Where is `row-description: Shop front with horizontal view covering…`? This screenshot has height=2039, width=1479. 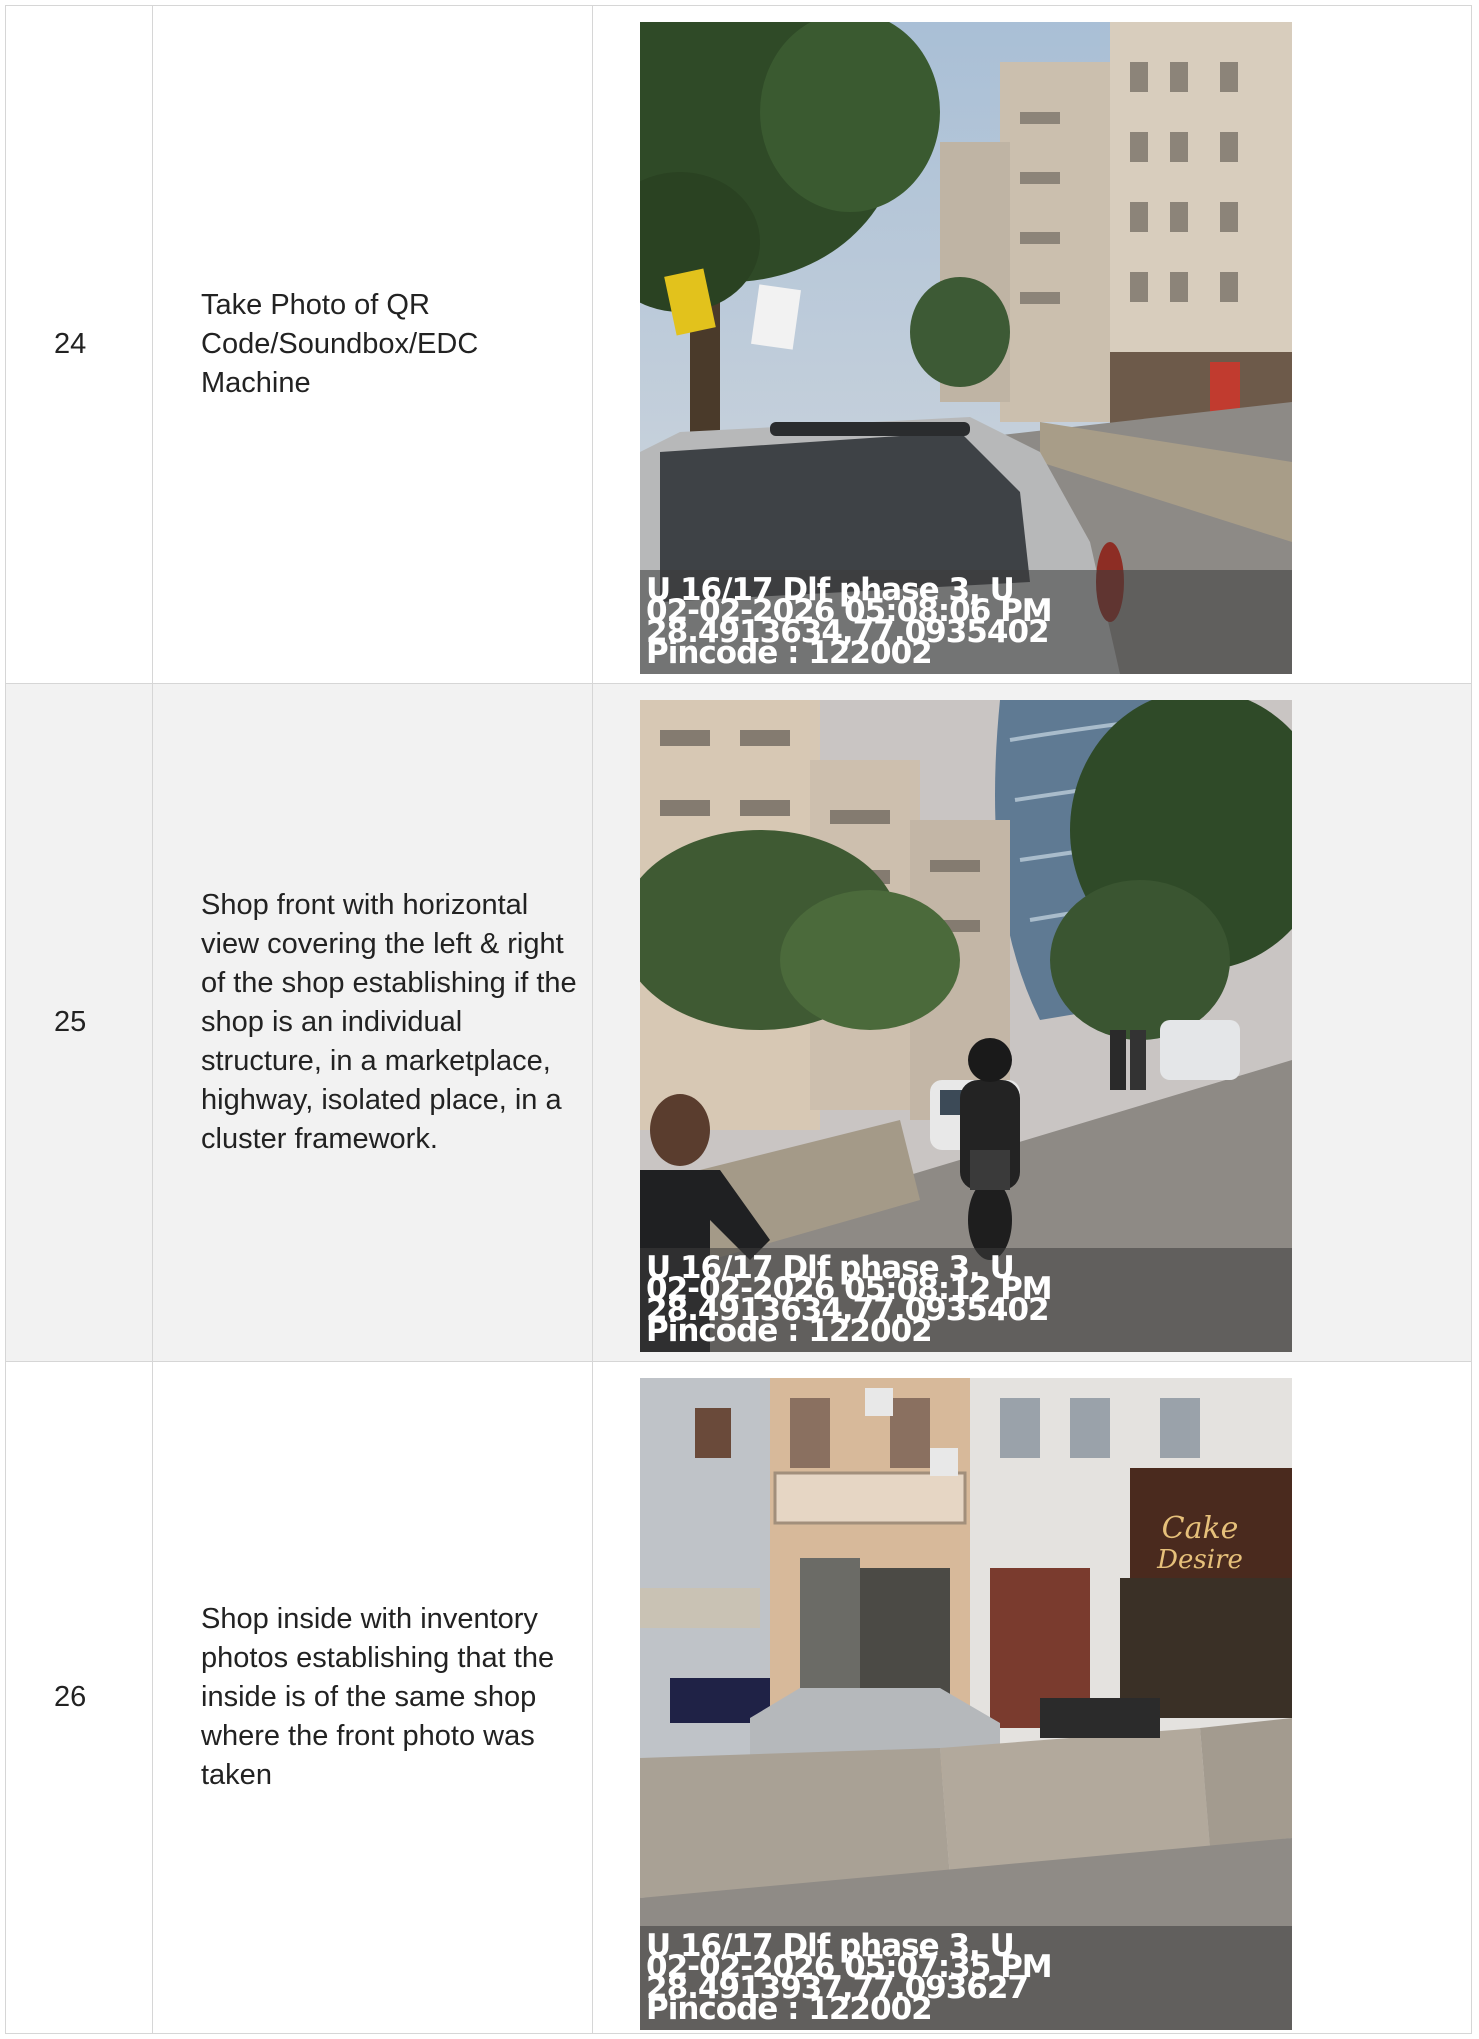 row-description: Shop front with horizontal view covering… is located at coordinates (372, 1022).